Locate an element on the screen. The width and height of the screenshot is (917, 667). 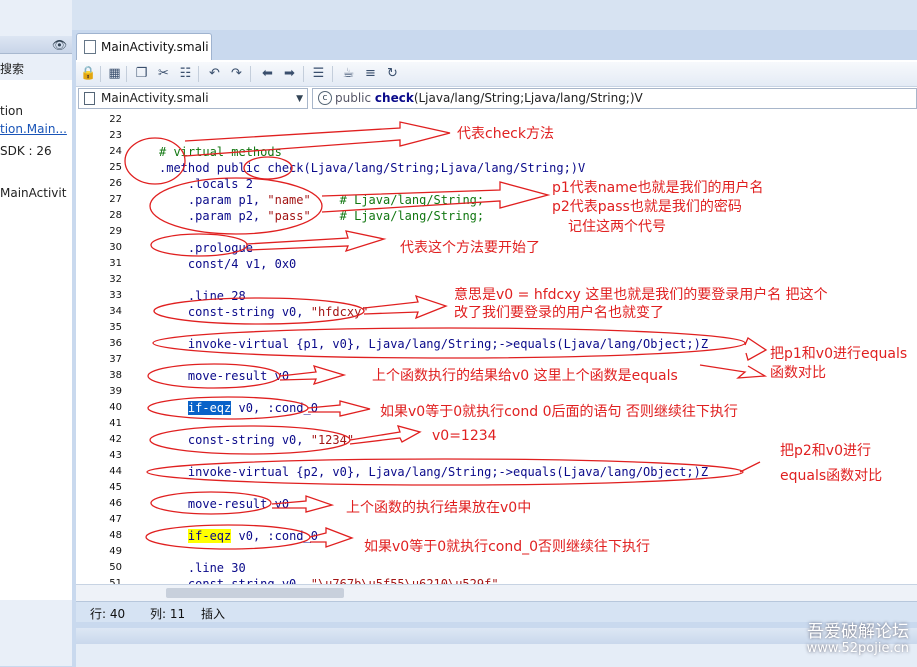
note-p2-pass: p2代表pass也就是我们的密码 is located at coordinates (647, 207).